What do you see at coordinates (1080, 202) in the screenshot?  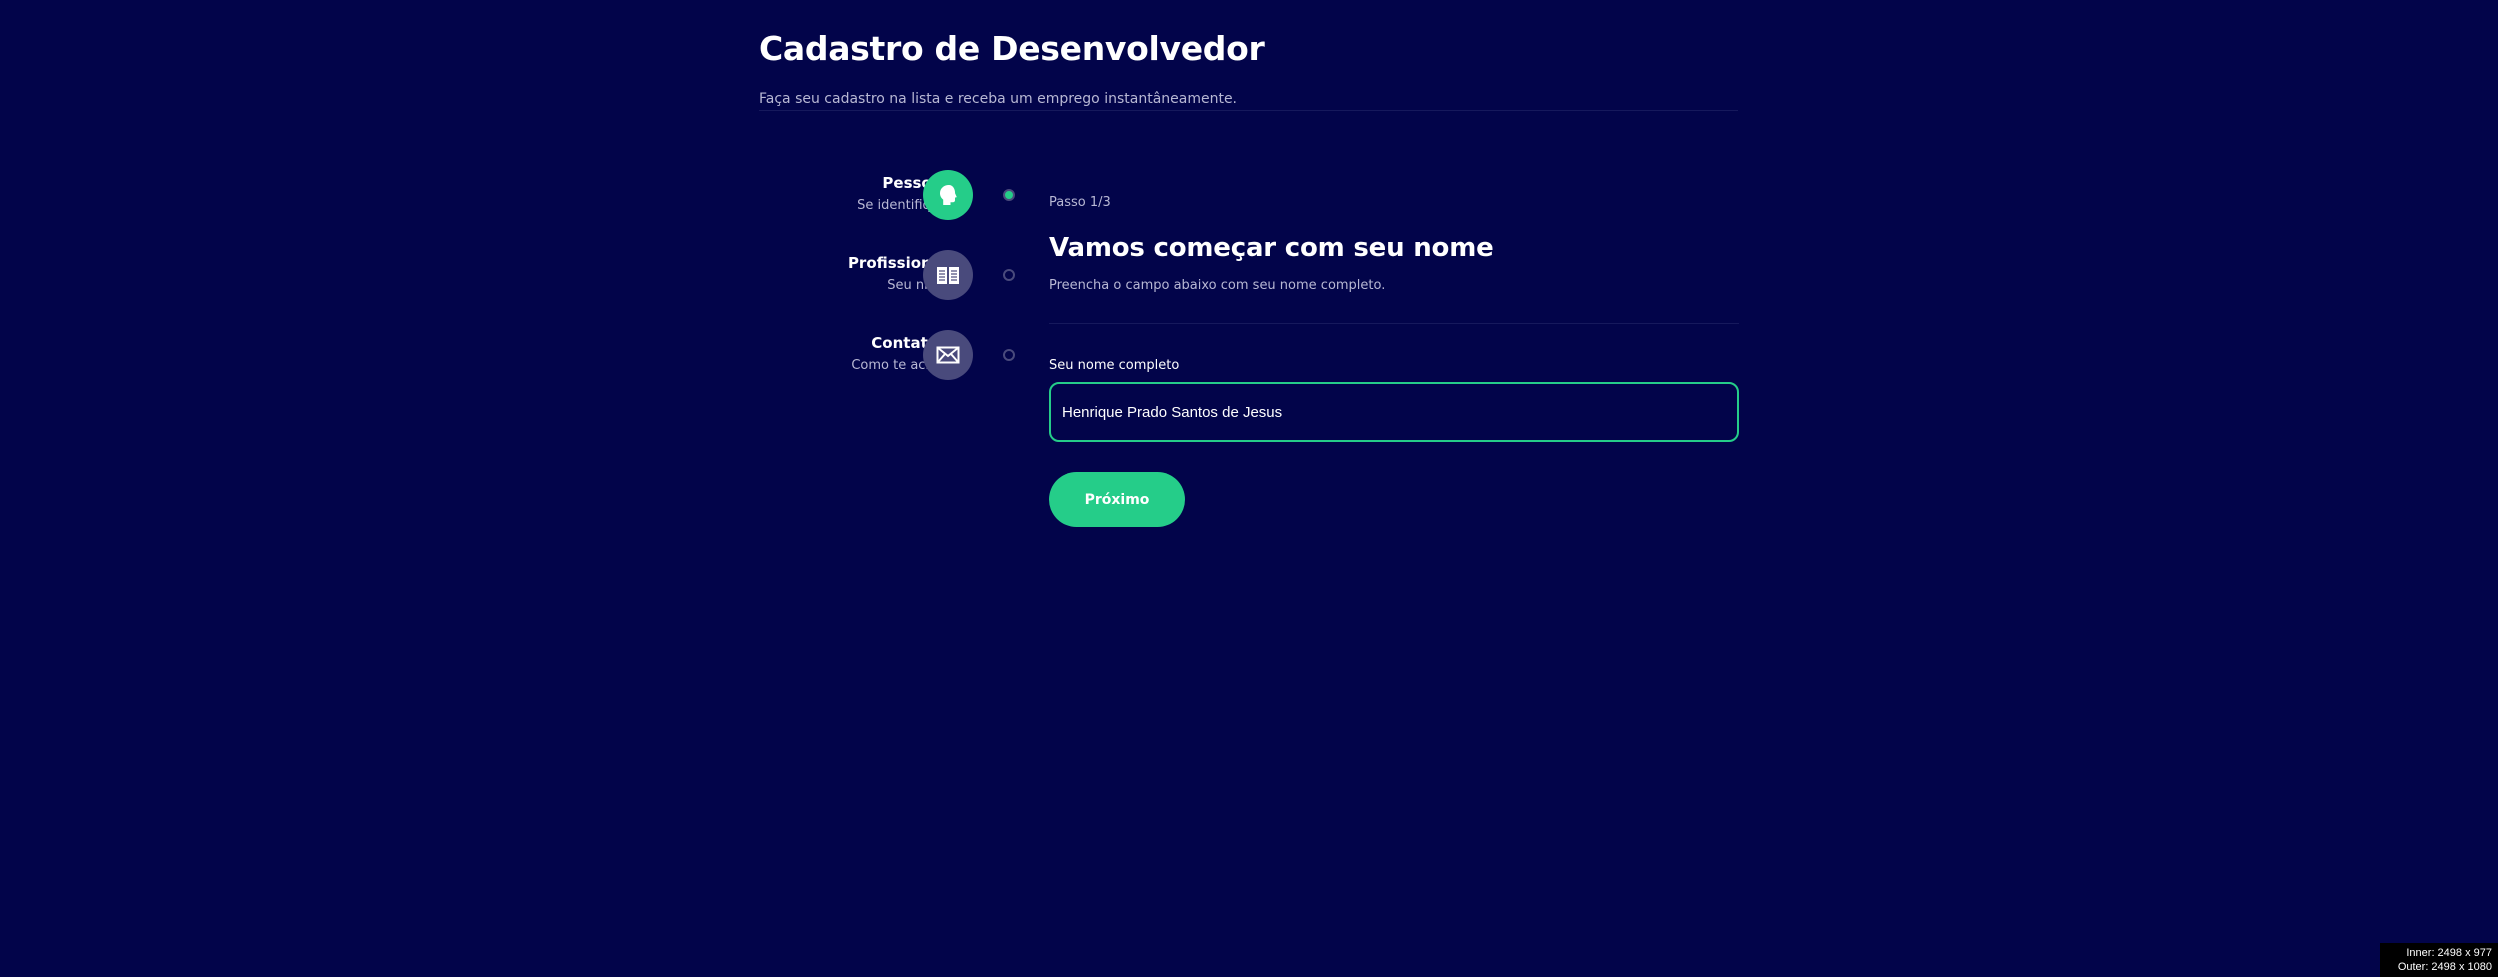 I see `step-counter: Passo 1/3` at bounding box center [1080, 202].